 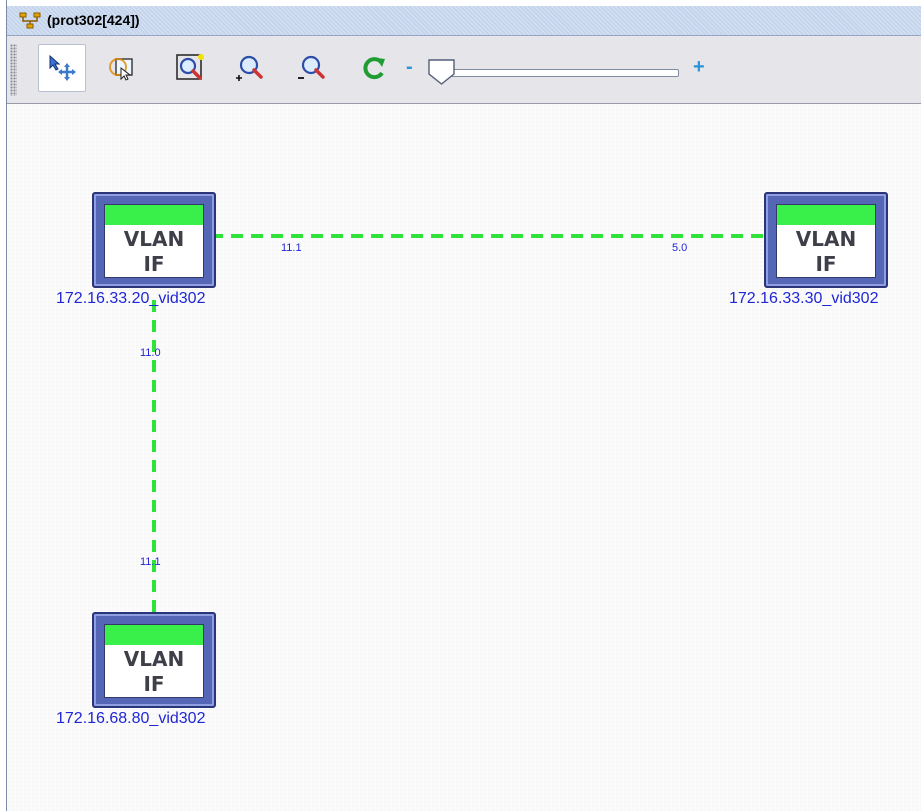 I want to click on link-label: 5.0, so click(x=680, y=248).